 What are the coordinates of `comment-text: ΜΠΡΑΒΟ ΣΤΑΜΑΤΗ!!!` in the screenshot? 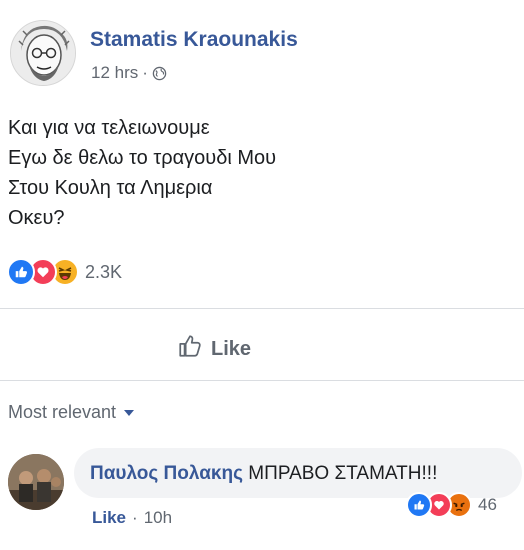 It's located at (343, 473).